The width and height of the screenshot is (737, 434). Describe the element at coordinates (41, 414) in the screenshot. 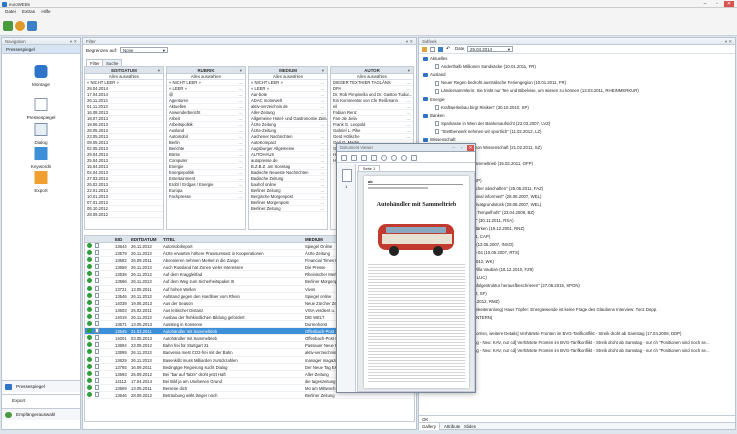

I see `nav-bottom-empfaenger: Empfängerauswahl` at that location.